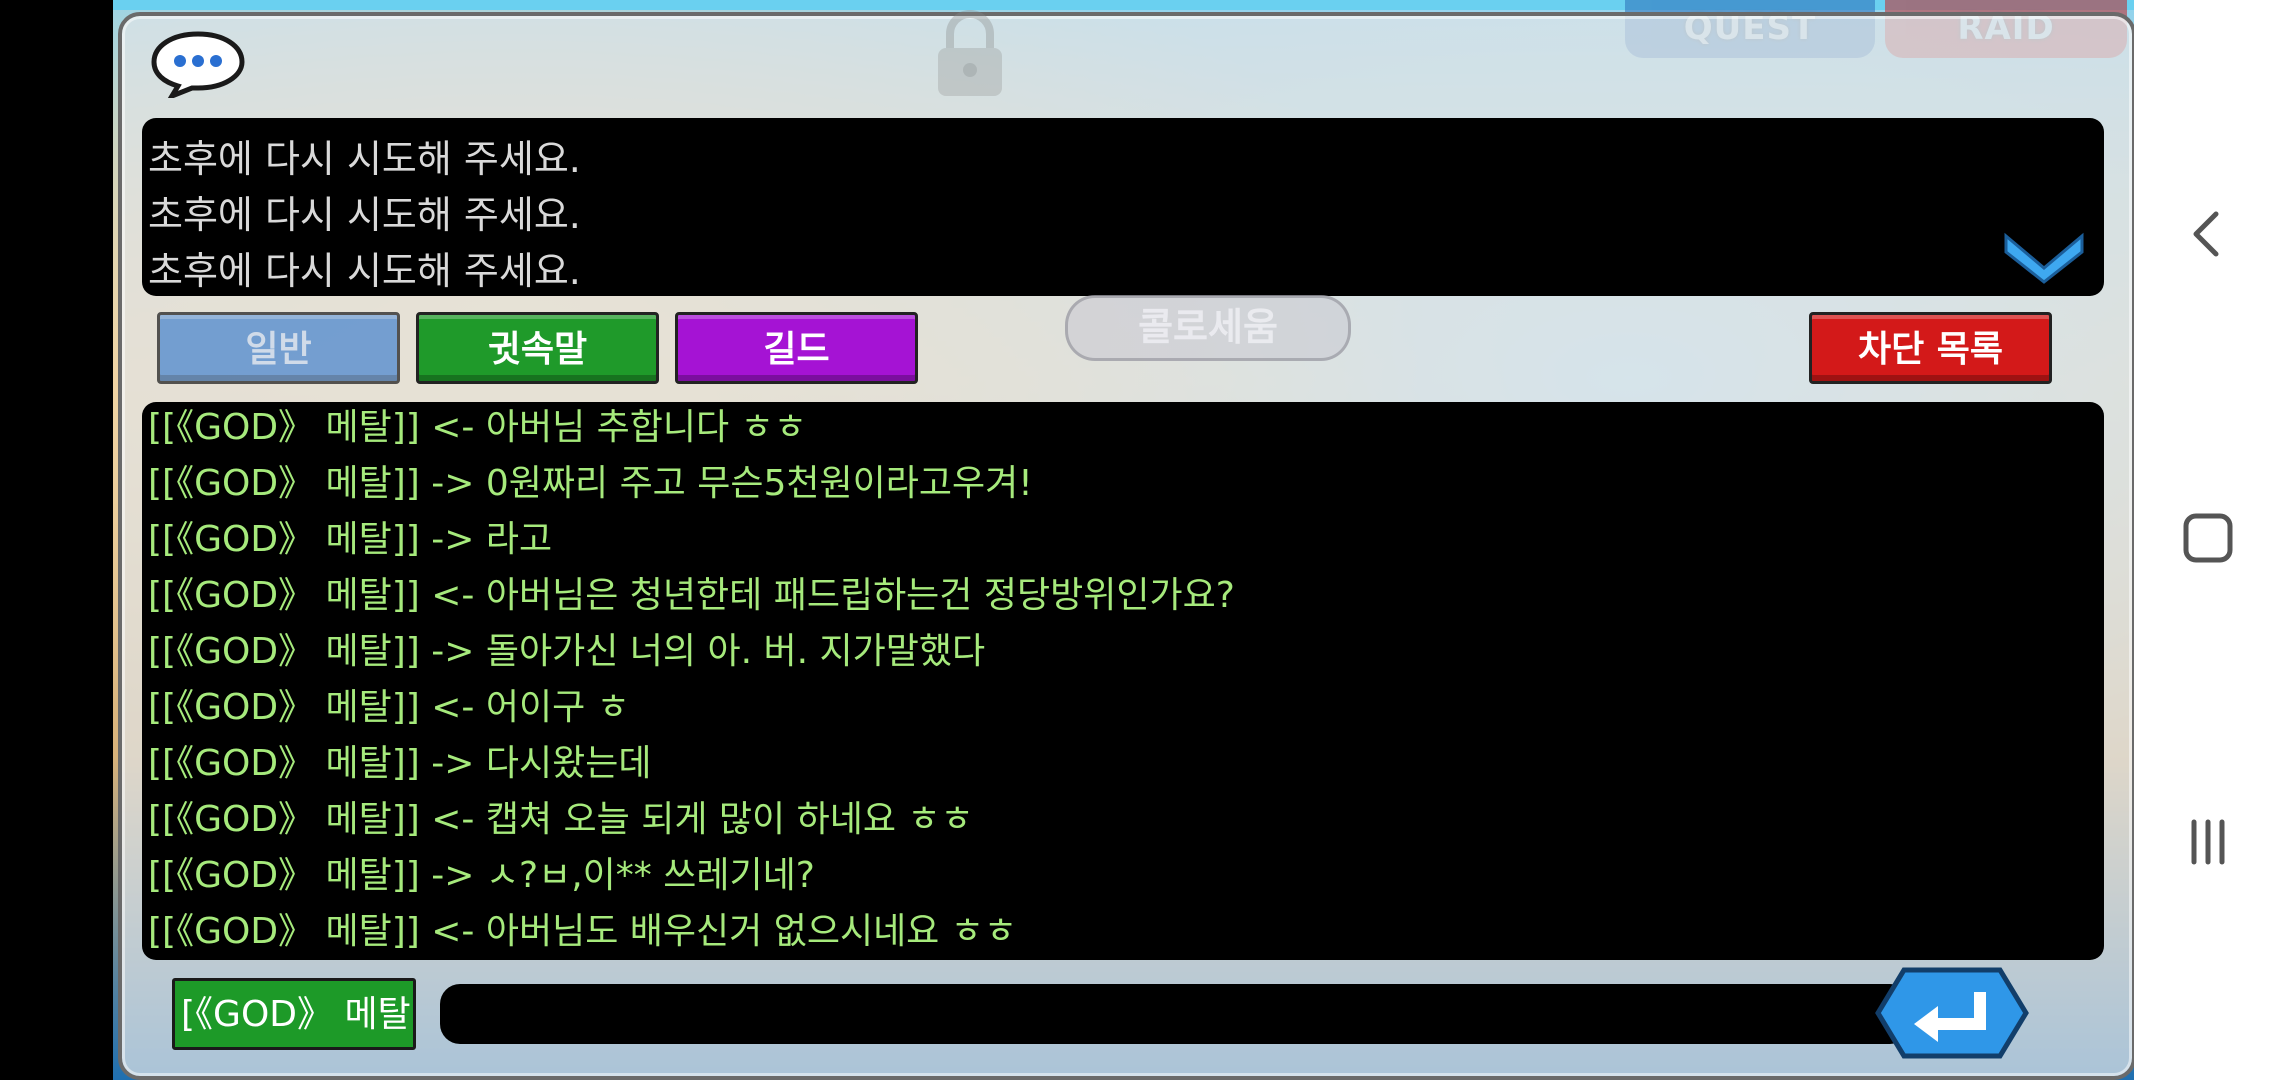 Image resolution: width=2280 pixels, height=1080 pixels. I want to click on chevron-down-icon, so click(2044, 254).